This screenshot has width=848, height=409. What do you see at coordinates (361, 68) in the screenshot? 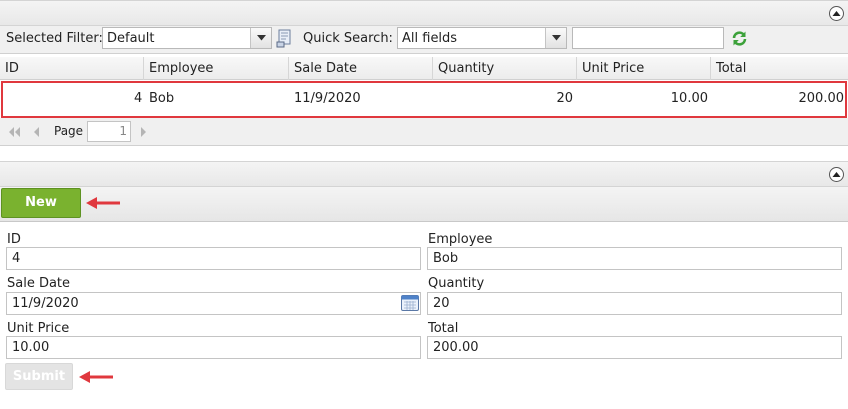
I see `column-header-sale-date: Sale Date` at bounding box center [361, 68].